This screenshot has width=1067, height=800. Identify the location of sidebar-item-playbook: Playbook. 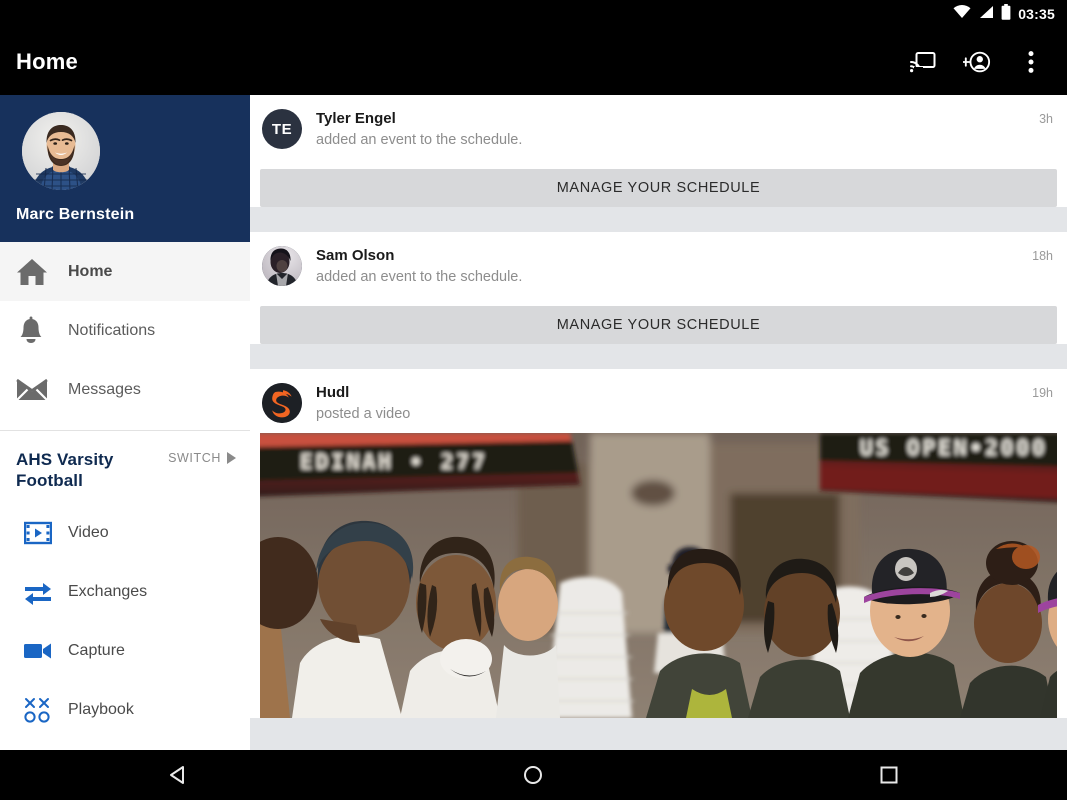
(133, 709).